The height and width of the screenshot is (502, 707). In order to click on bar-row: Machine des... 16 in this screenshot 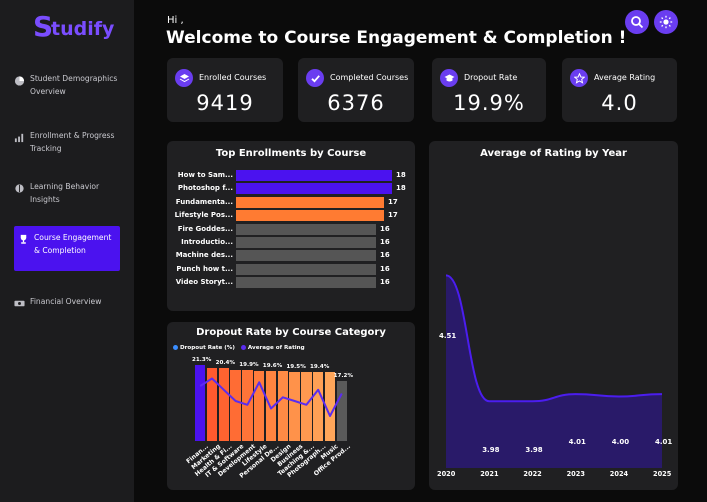, I will do `click(287, 256)`.